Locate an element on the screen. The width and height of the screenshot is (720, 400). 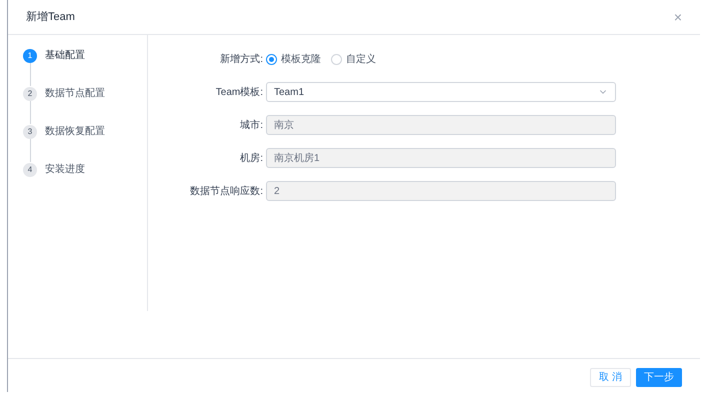
close-button: × is located at coordinates (678, 17).